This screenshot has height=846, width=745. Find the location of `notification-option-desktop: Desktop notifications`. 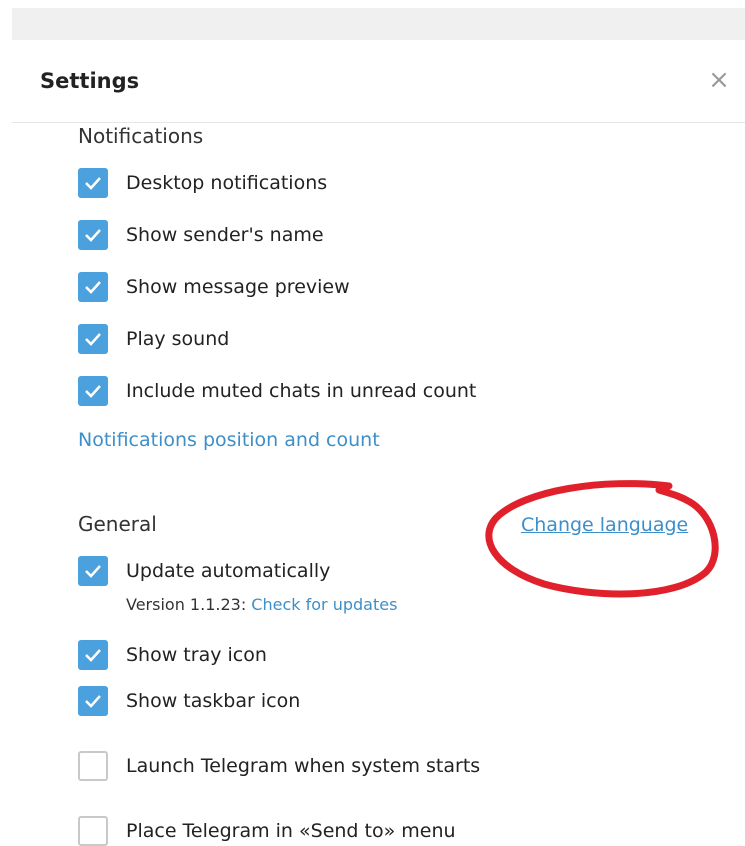

notification-option-desktop: Desktop notifications is located at coordinates (202, 183).